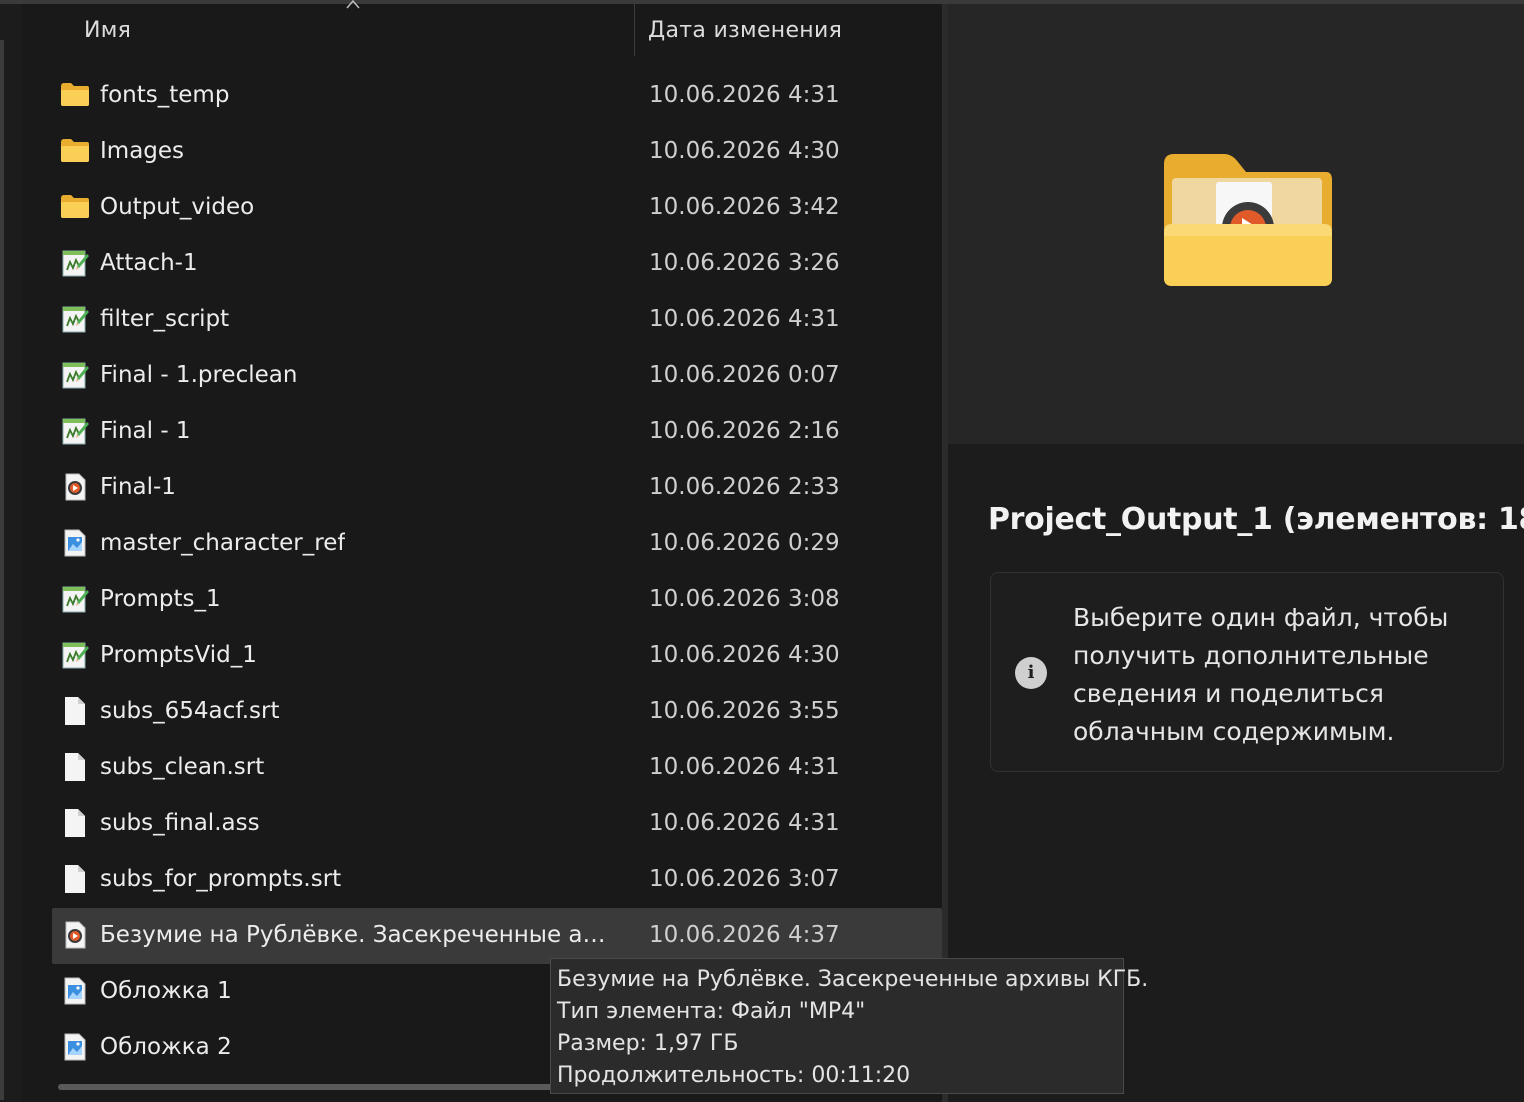  I want to click on file-name: Обложка 2, so click(166, 1047).